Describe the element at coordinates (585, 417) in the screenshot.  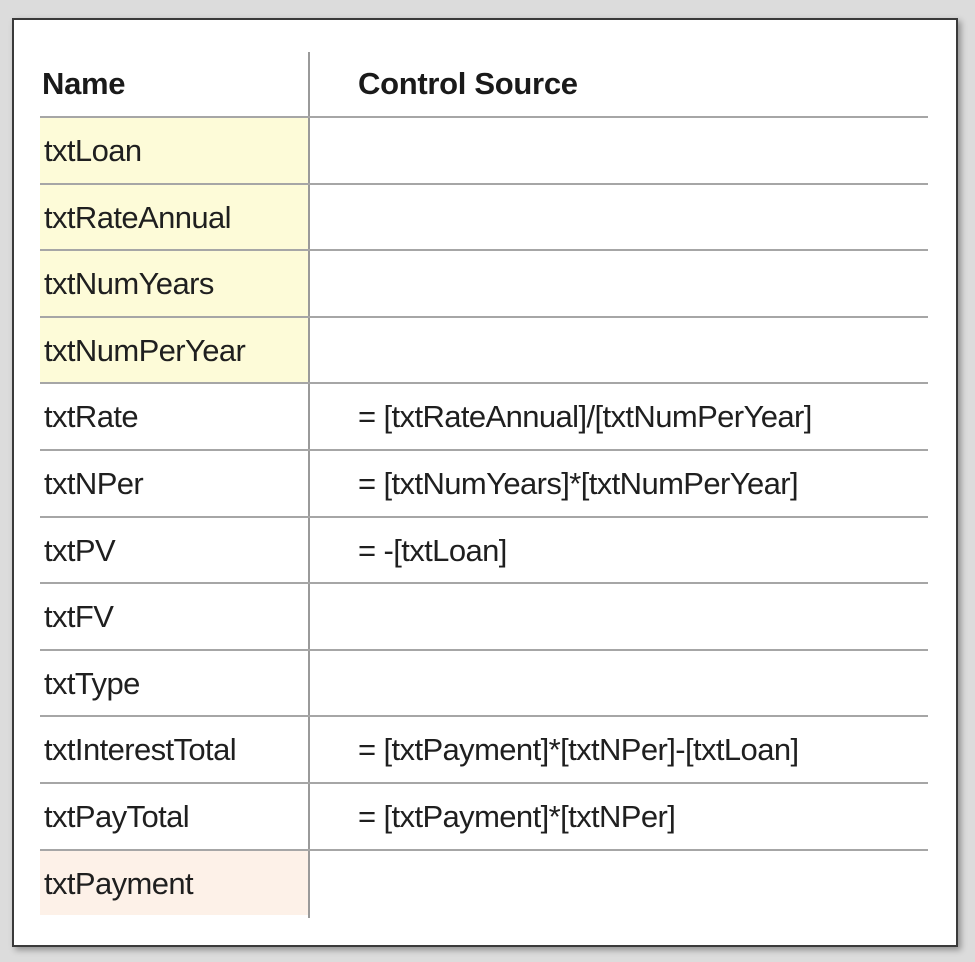
I see `control-source: = [txtRateAnnual]/[txtNumPerYear]` at that location.